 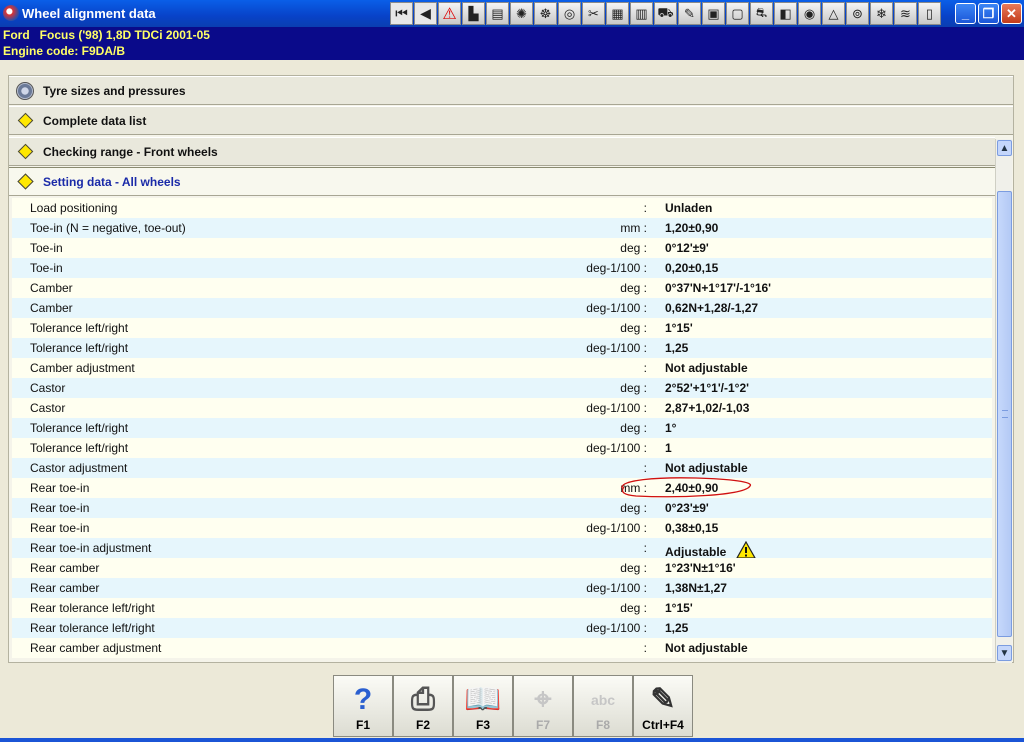 What do you see at coordinates (521, 13) in the screenshot?
I see `engine-icon: ✺` at bounding box center [521, 13].